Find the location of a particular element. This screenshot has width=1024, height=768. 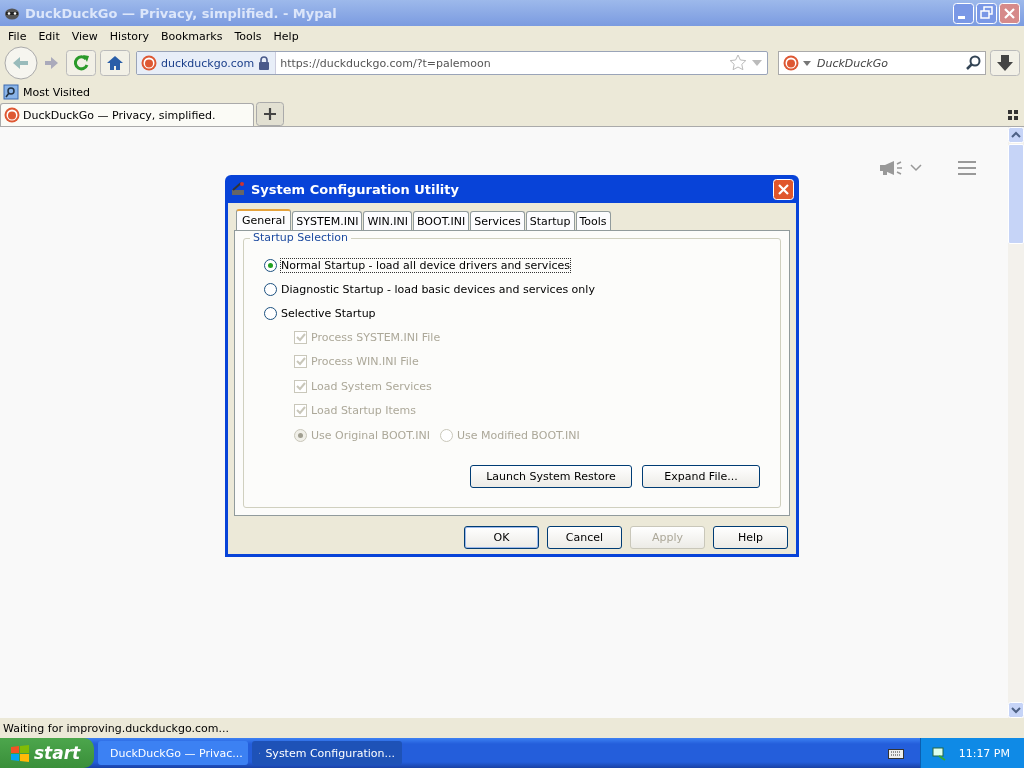

reload-button is located at coordinates (81, 63).